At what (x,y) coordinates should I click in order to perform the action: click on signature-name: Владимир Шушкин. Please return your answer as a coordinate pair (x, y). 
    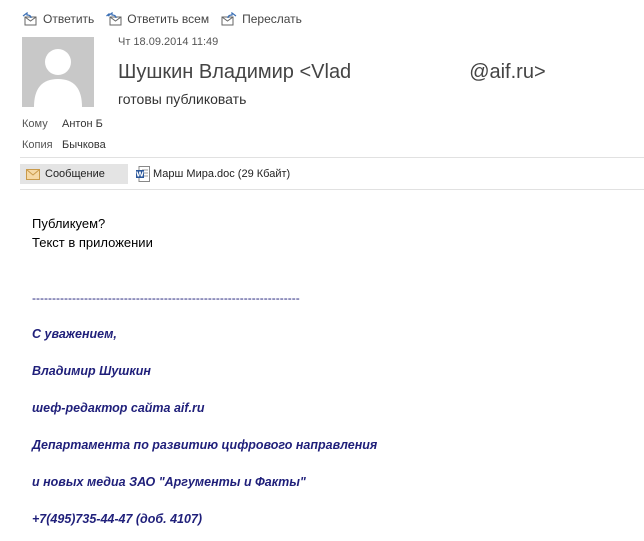
    Looking at the image, I should click on (91, 371).